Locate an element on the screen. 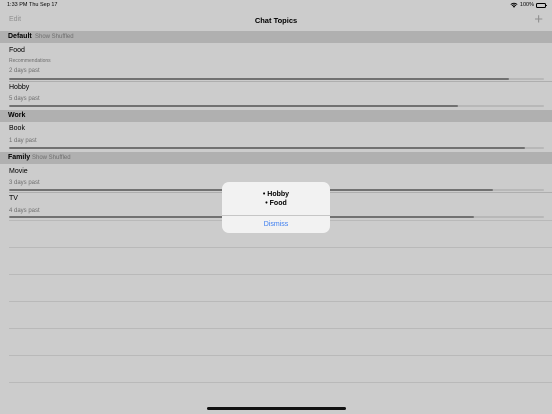  dismiss-button: Dismiss is located at coordinates (276, 224).